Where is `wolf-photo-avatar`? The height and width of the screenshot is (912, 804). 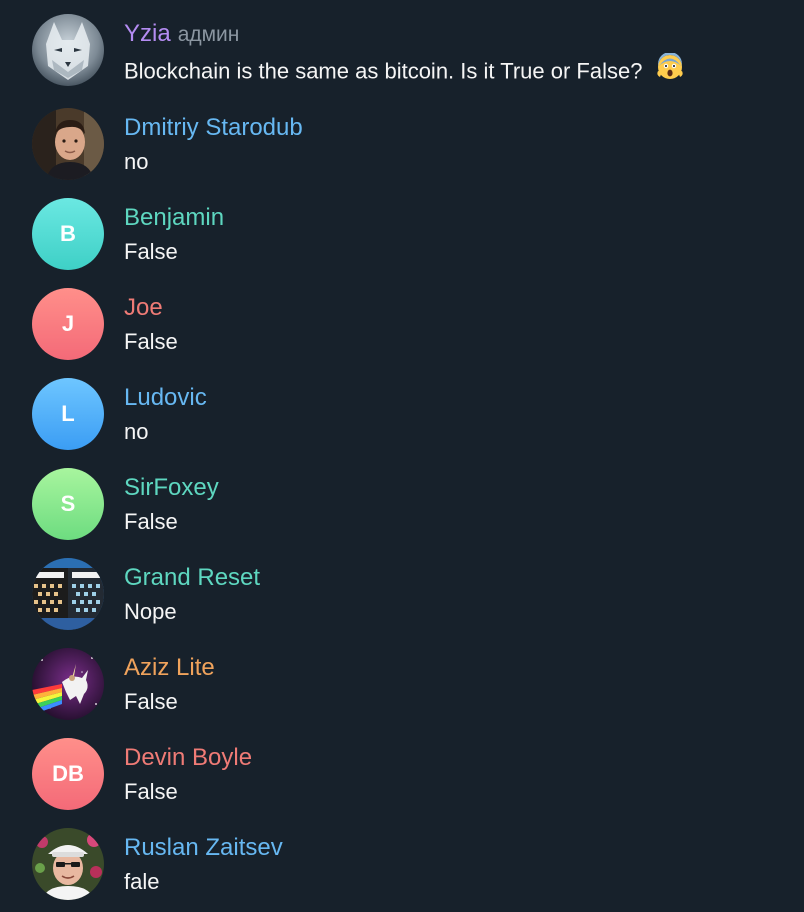 wolf-photo-avatar is located at coordinates (68, 50).